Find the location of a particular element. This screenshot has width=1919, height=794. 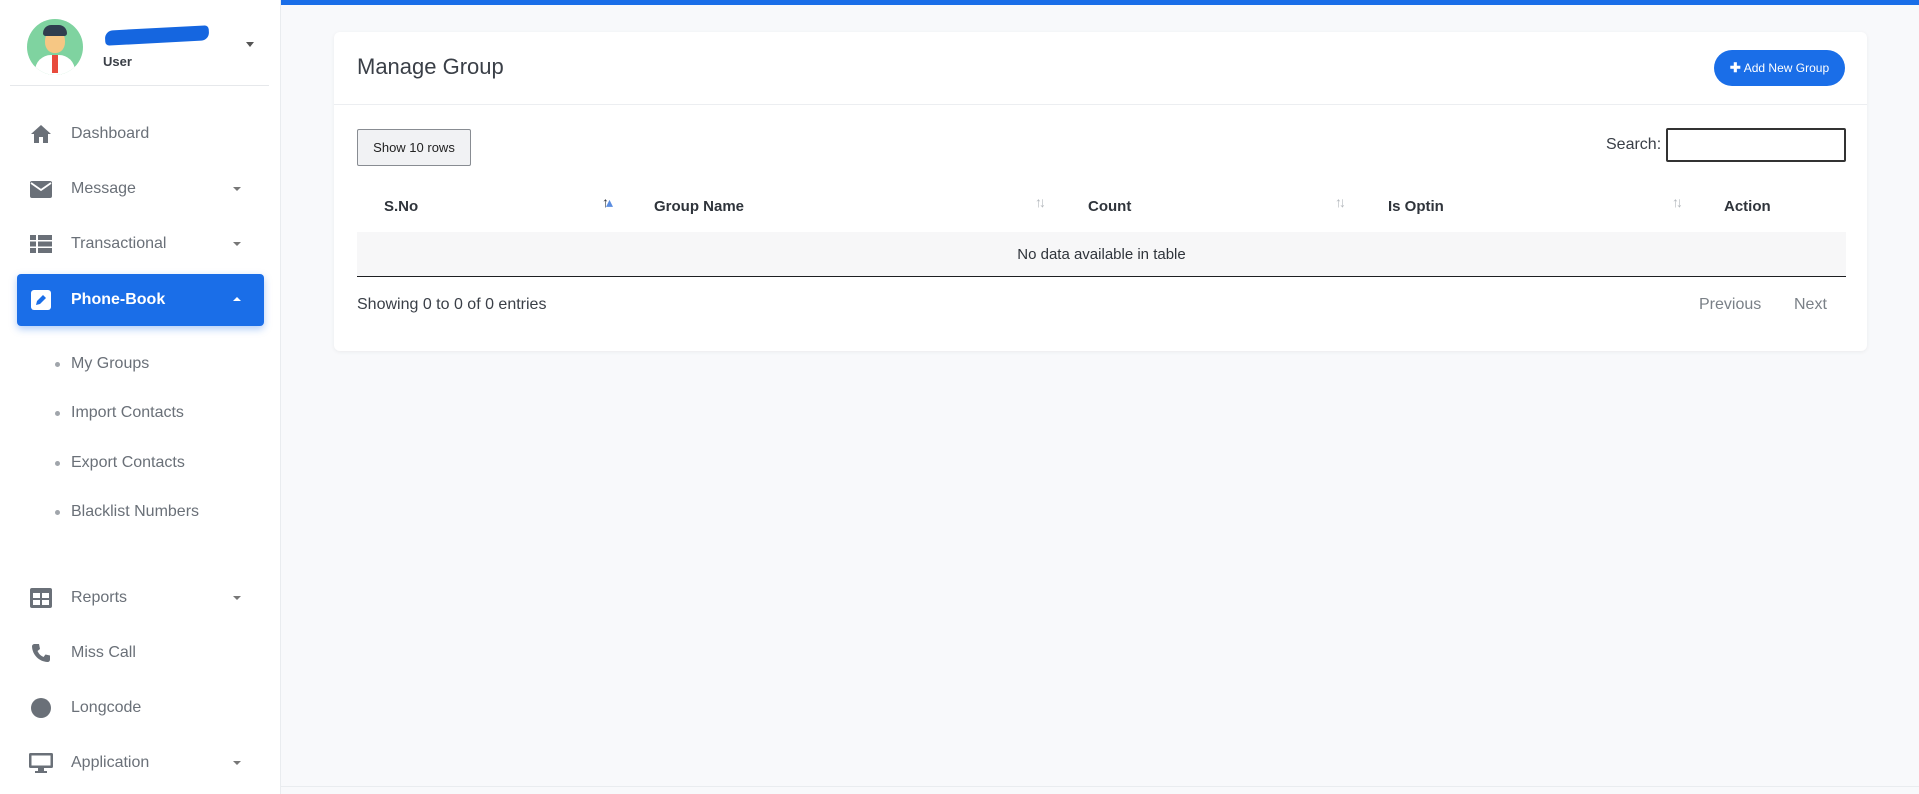

sidebar-subitem-label: My Groups is located at coordinates (110, 363).